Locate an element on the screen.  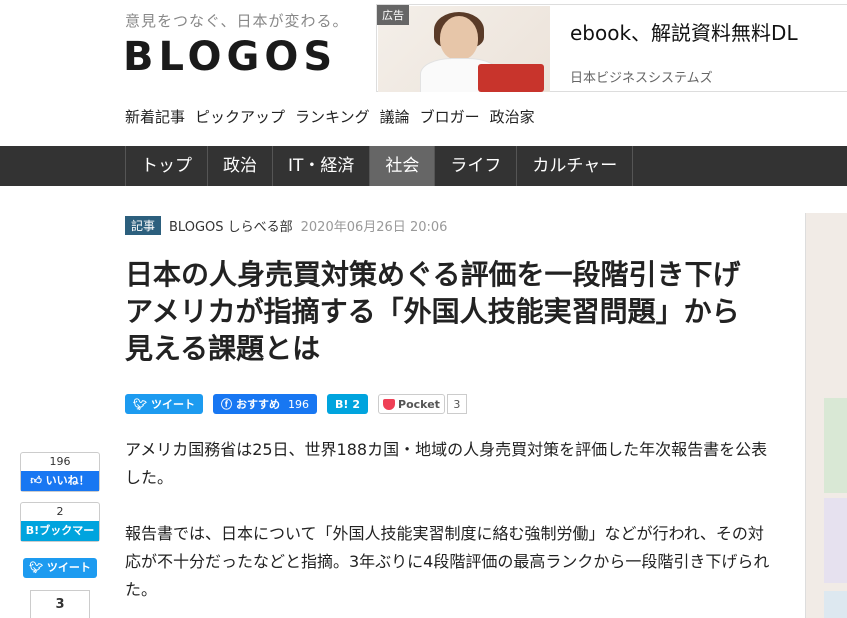
subnav-pickup: ピックアップ is located at coordinates (240, 116).